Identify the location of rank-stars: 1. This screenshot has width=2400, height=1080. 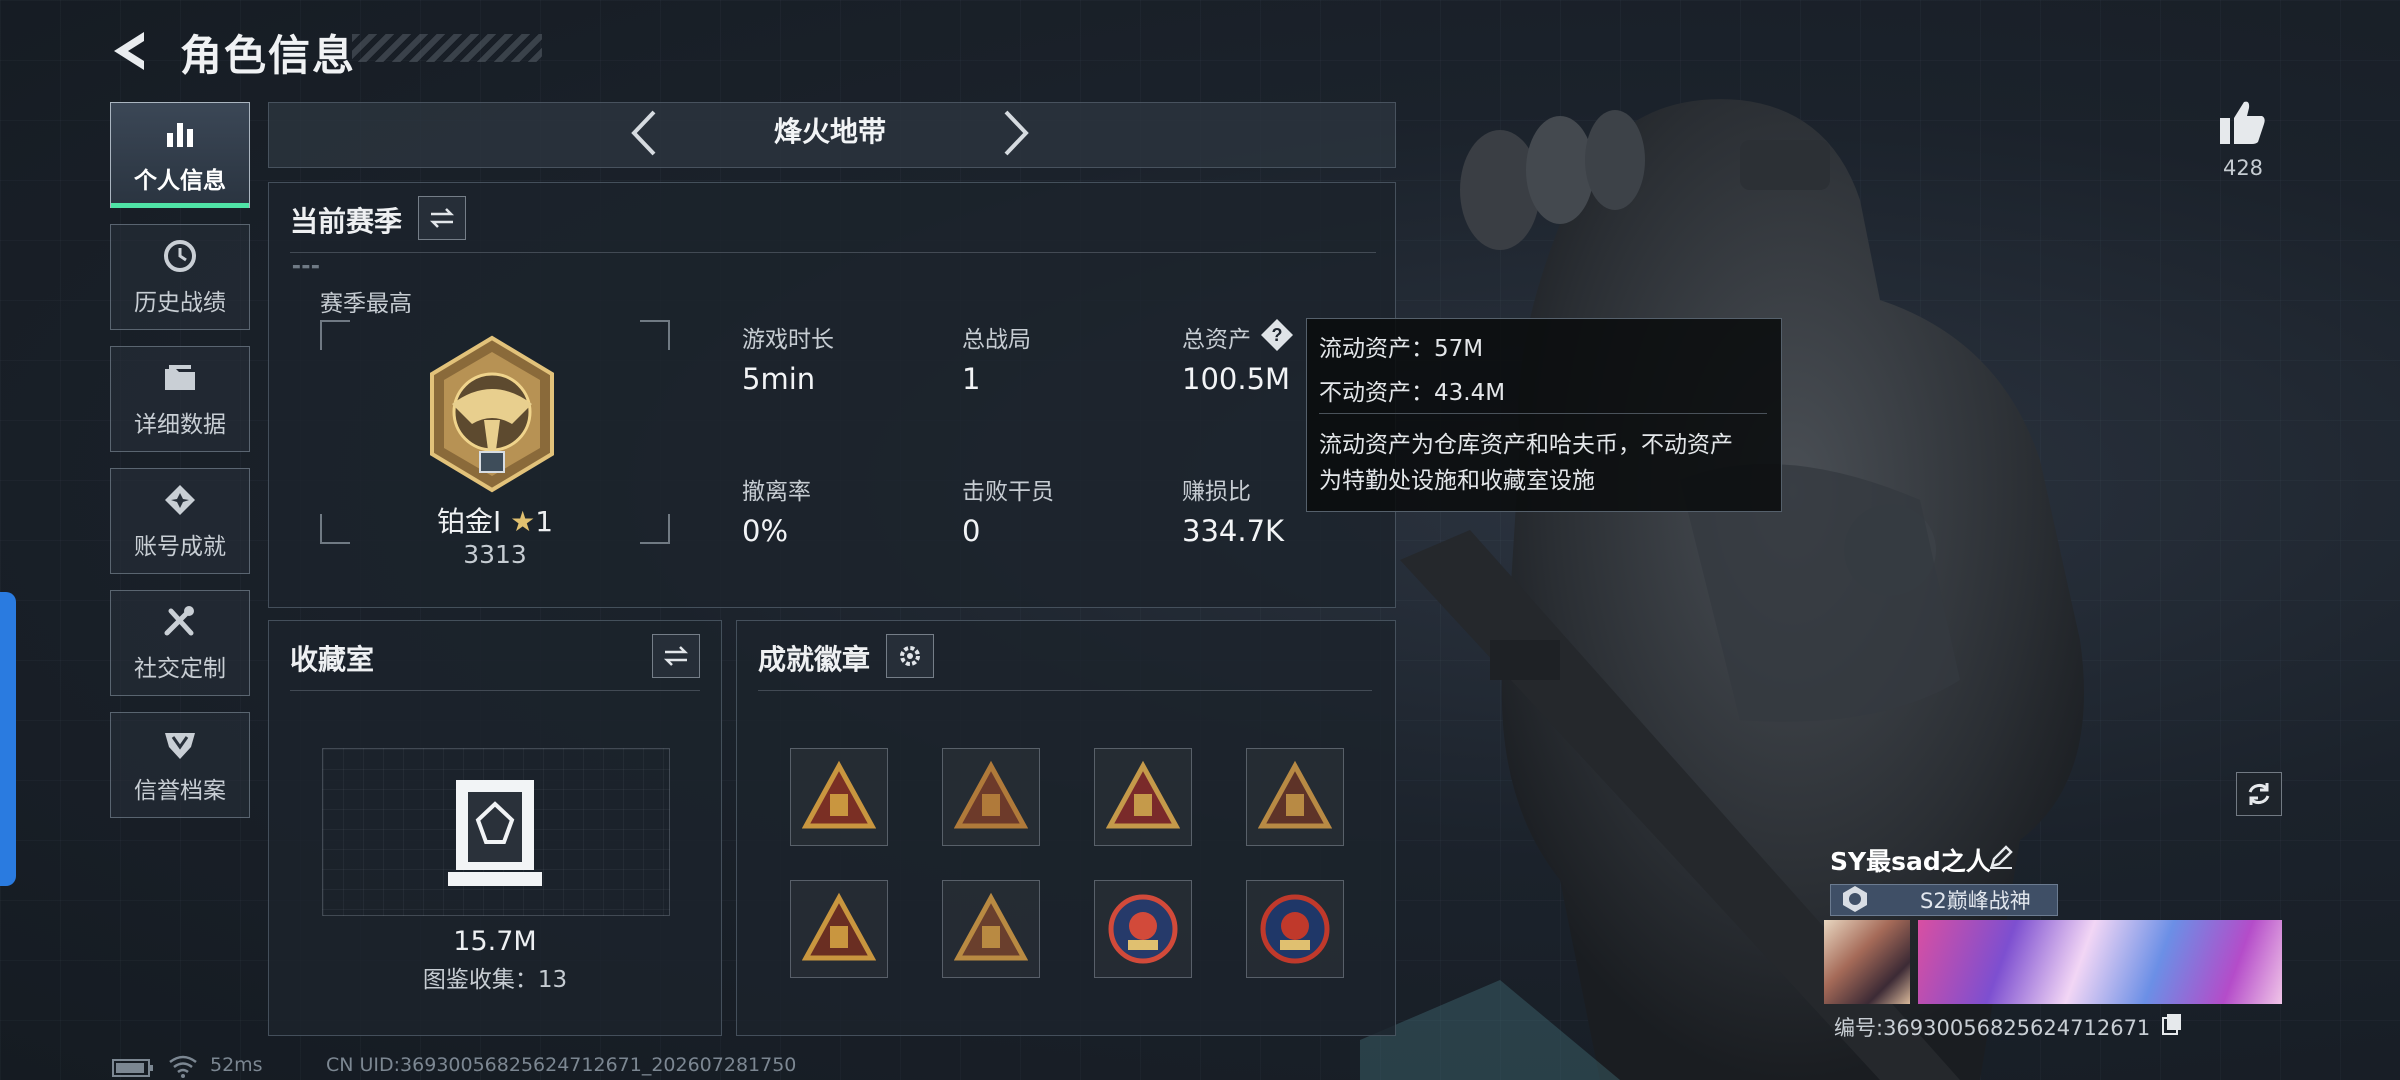
(544, 521).